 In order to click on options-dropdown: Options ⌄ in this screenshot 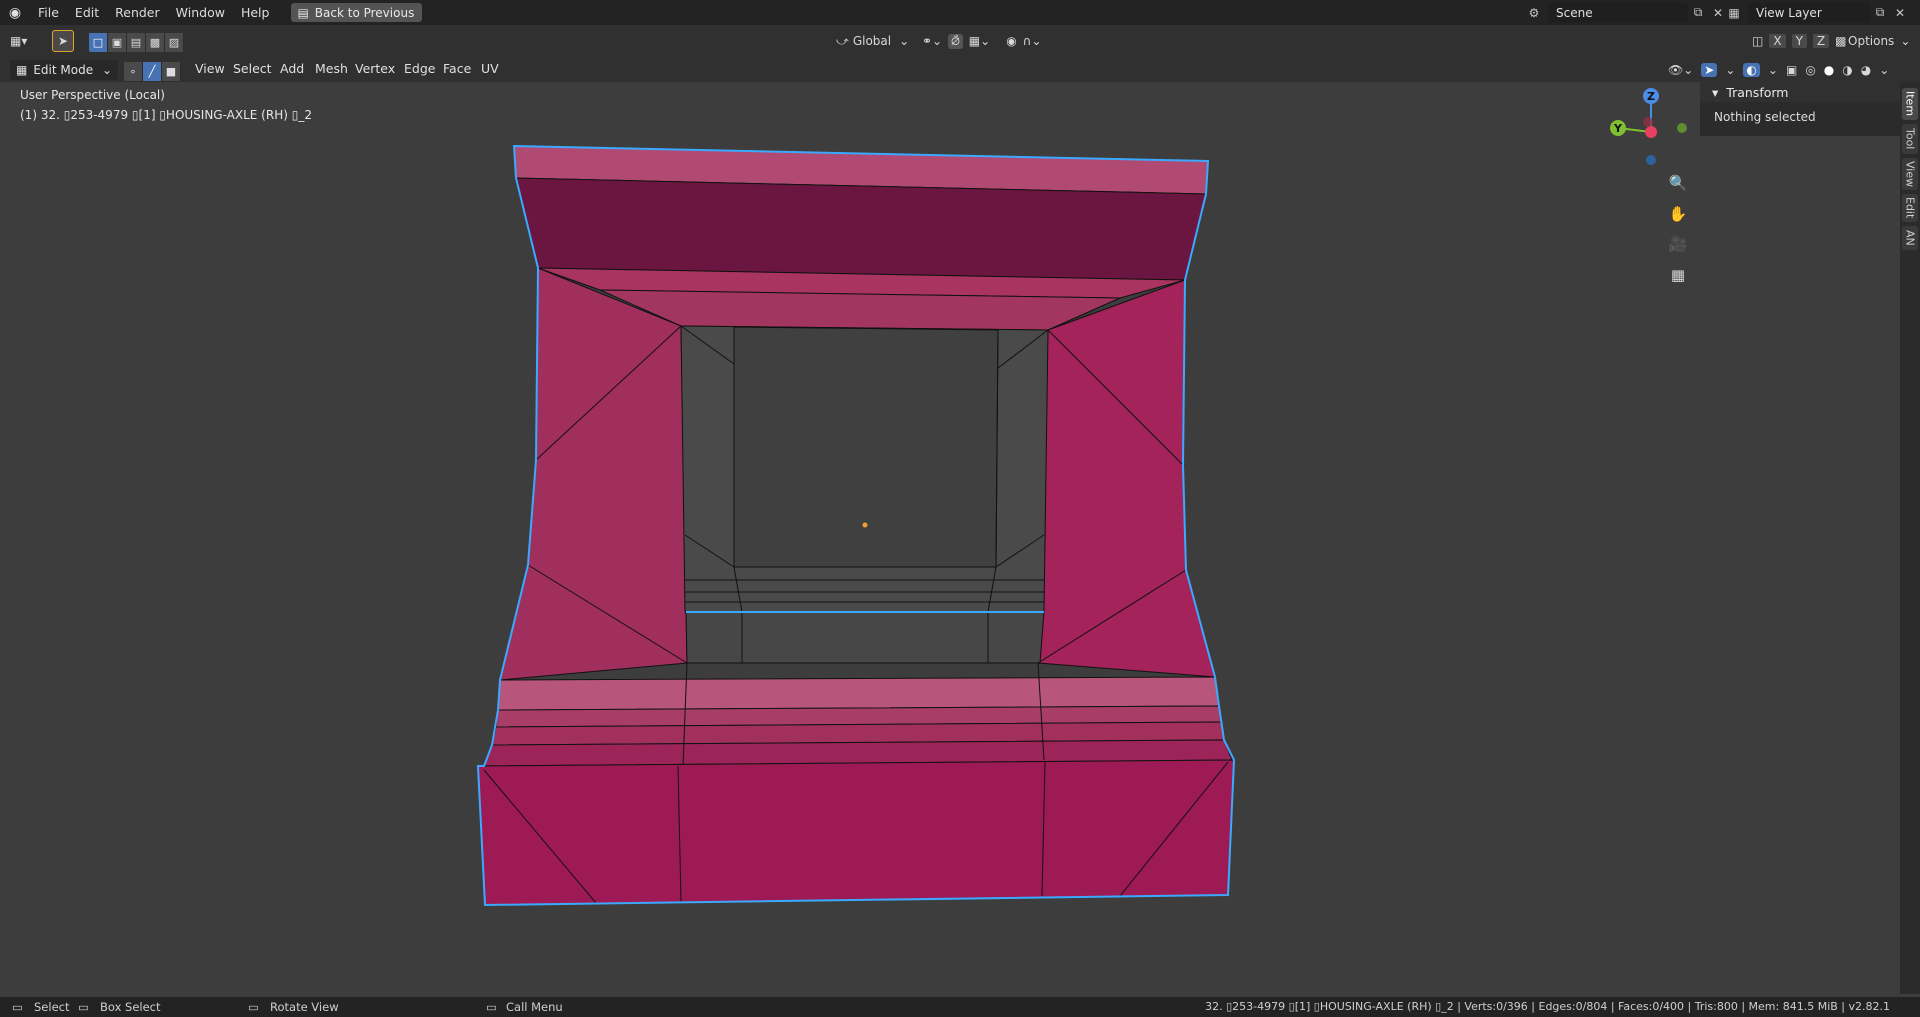, I will do `click(1879, 41)`.